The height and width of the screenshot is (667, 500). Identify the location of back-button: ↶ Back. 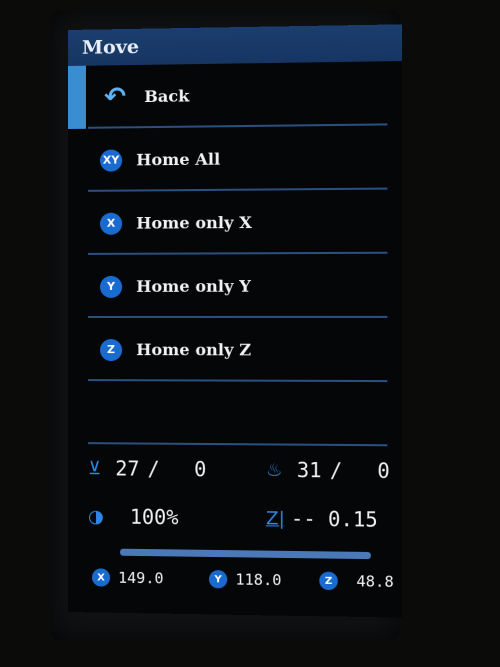
(235, 95).